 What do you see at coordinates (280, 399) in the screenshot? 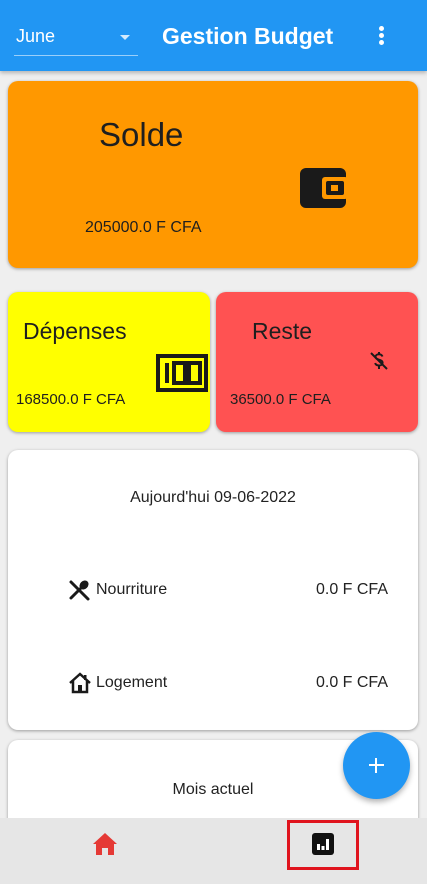
I see `reste-amount: 36500.0 F CFA` at bounding box center [280, 399].